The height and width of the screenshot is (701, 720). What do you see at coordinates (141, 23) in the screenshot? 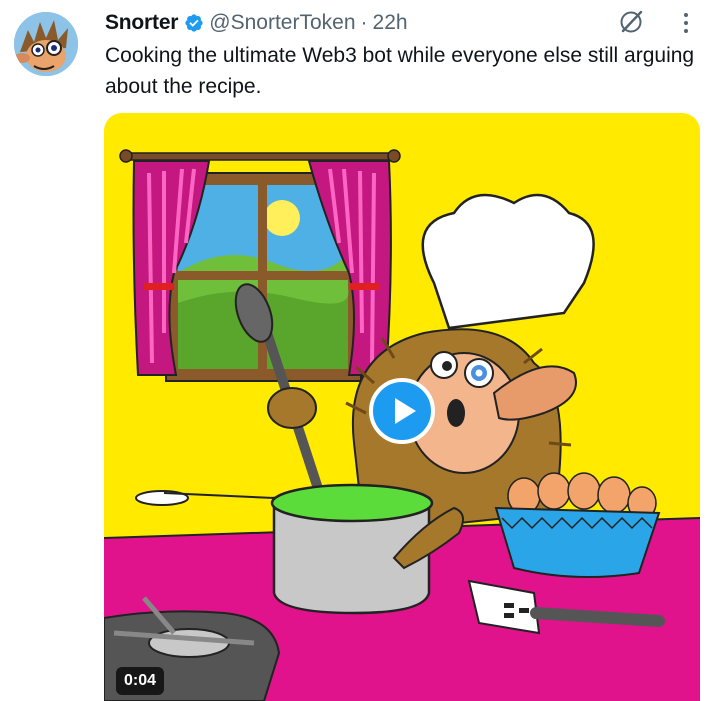
I see `display-name: Snorter` at bounding box center [141, 23].